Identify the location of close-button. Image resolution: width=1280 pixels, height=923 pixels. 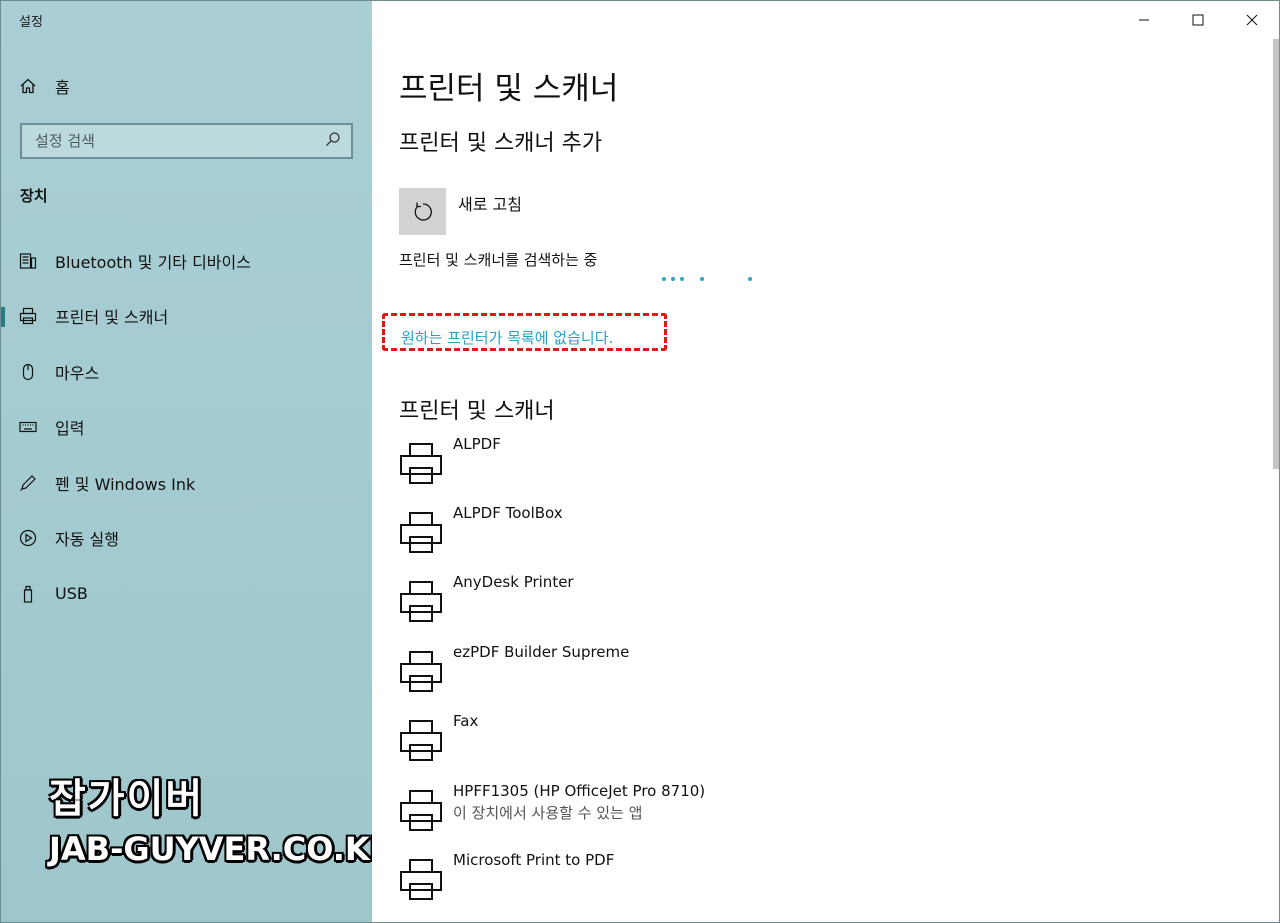
(1252, 20).